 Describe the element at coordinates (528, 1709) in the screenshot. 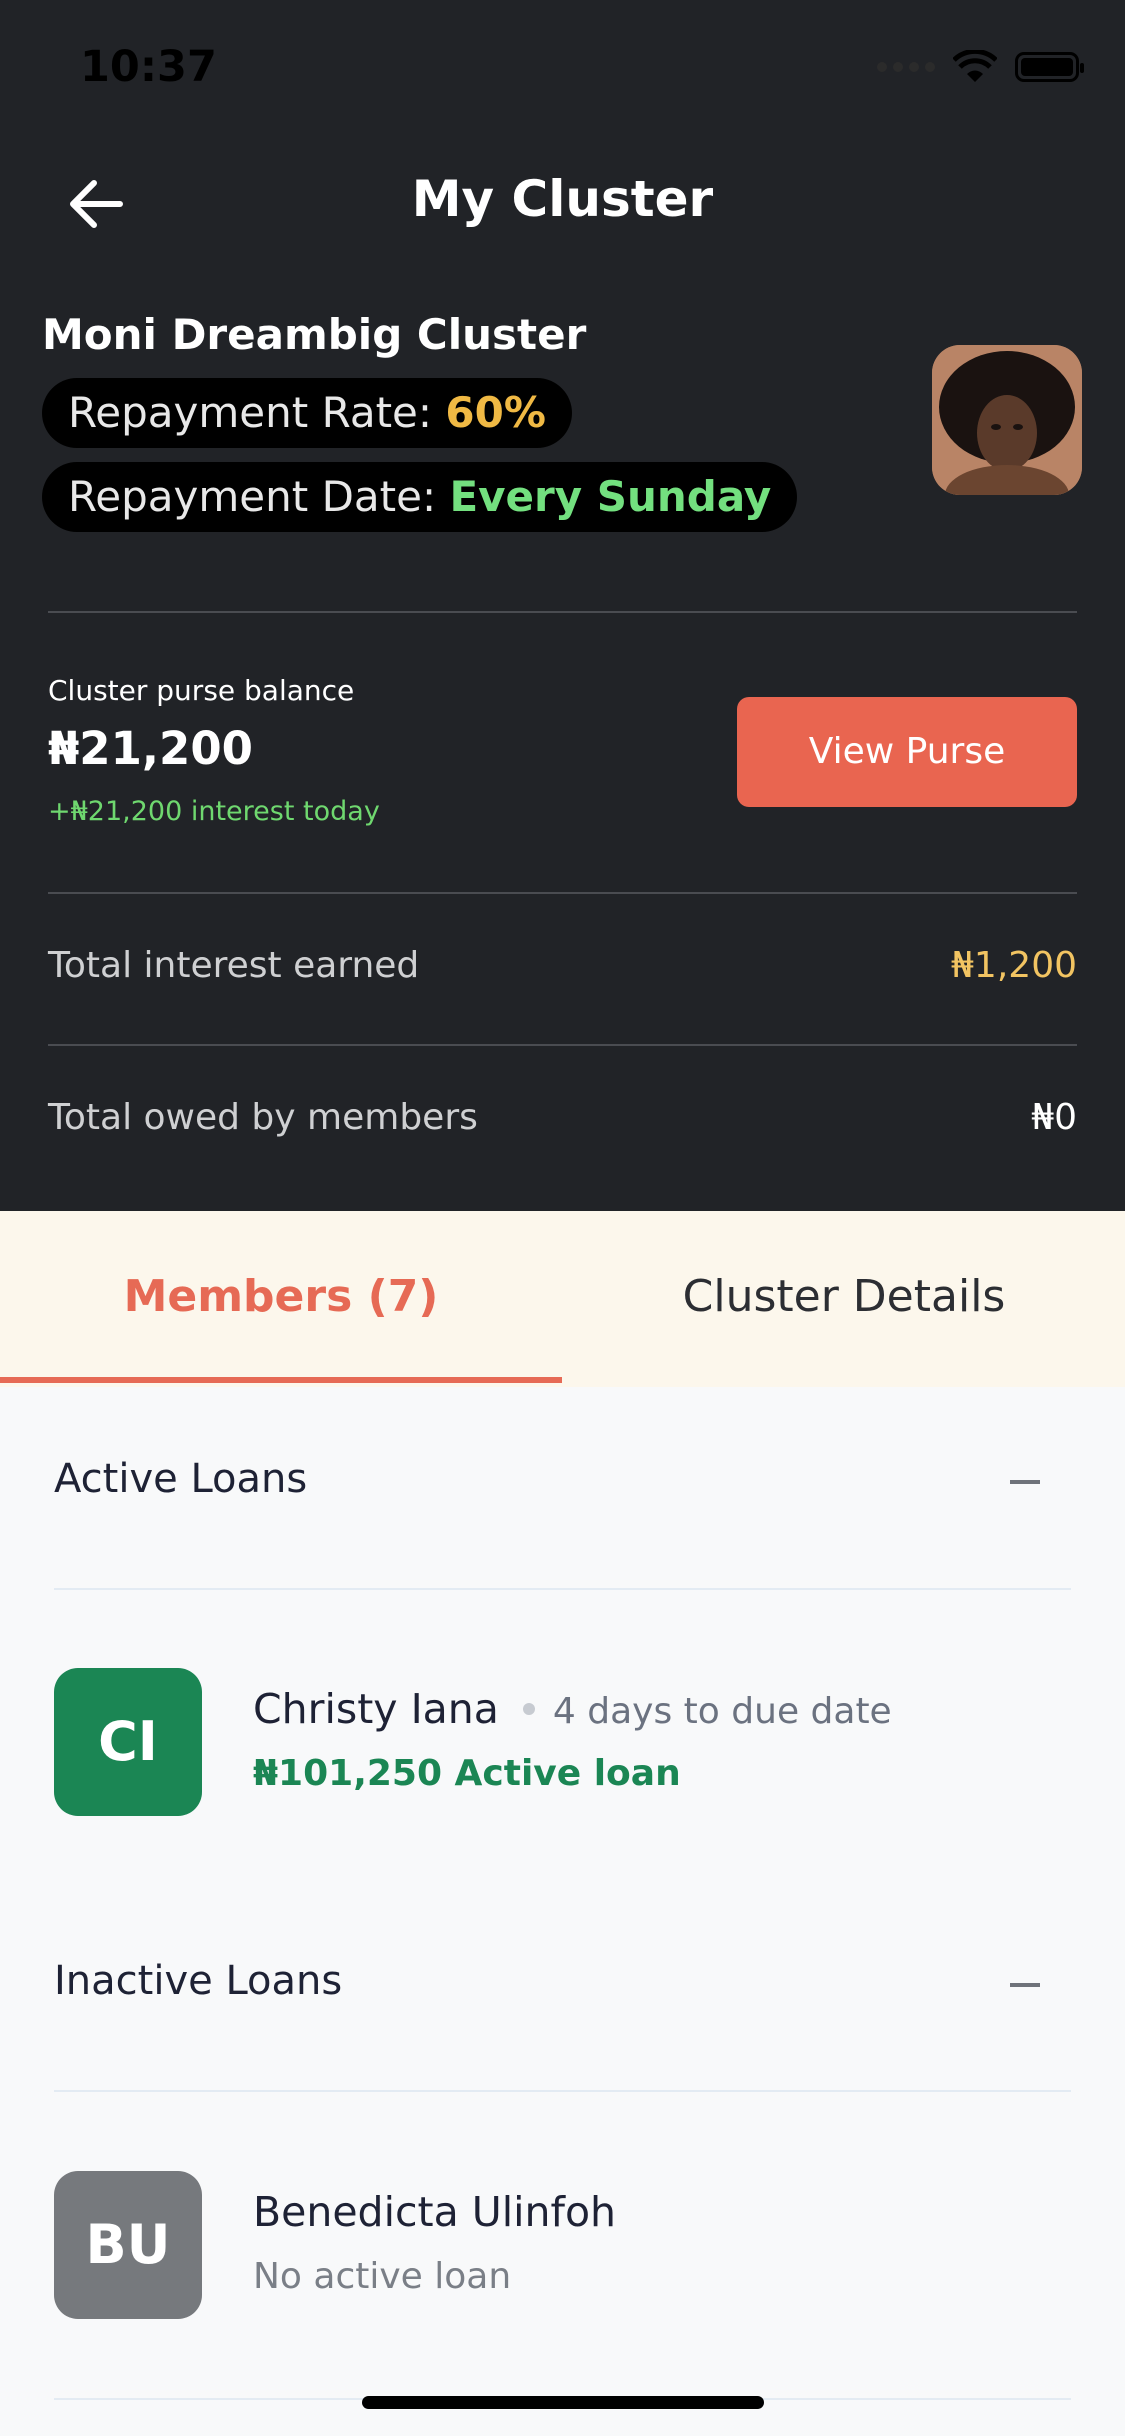

I see `dot-separator-icon` at that location.